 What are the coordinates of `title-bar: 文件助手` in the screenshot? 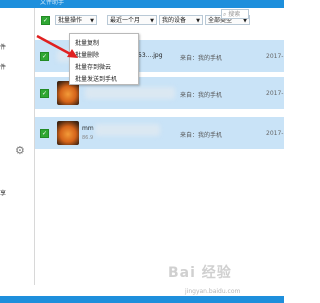 It's located at (142, 4).